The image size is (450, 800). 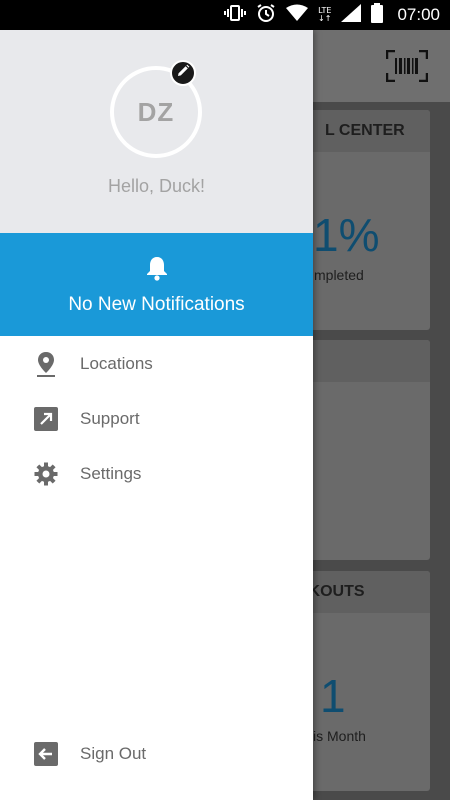 What do you see at coordinates (266, 15) in the screenshot?
I see `alarm-icon` at bounding box center [266, 15].